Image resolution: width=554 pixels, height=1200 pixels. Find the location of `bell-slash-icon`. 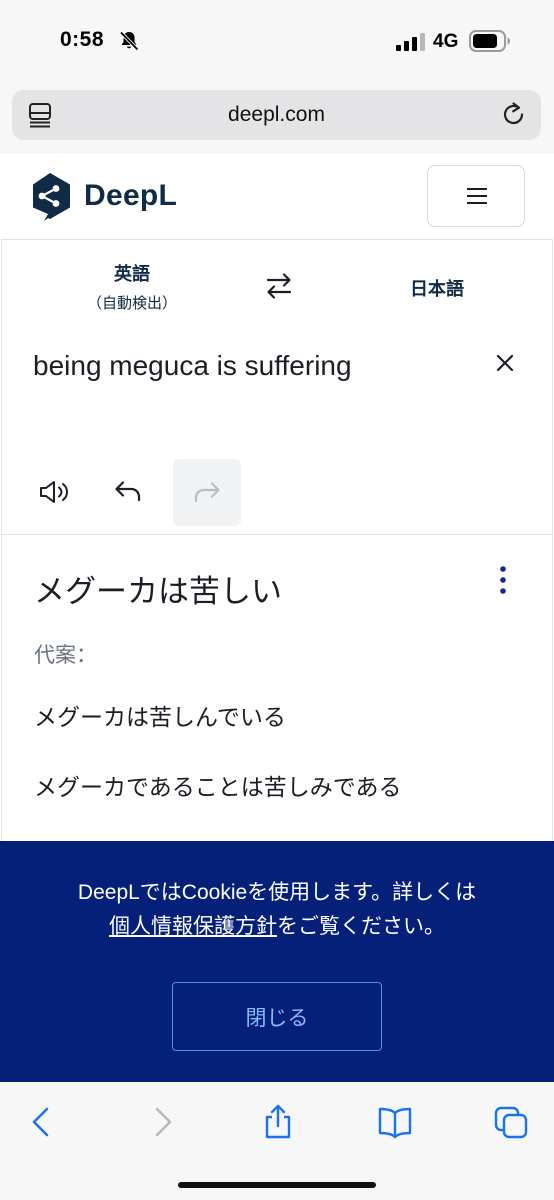

bell-slash-icon is located at coordinates (129, 41).